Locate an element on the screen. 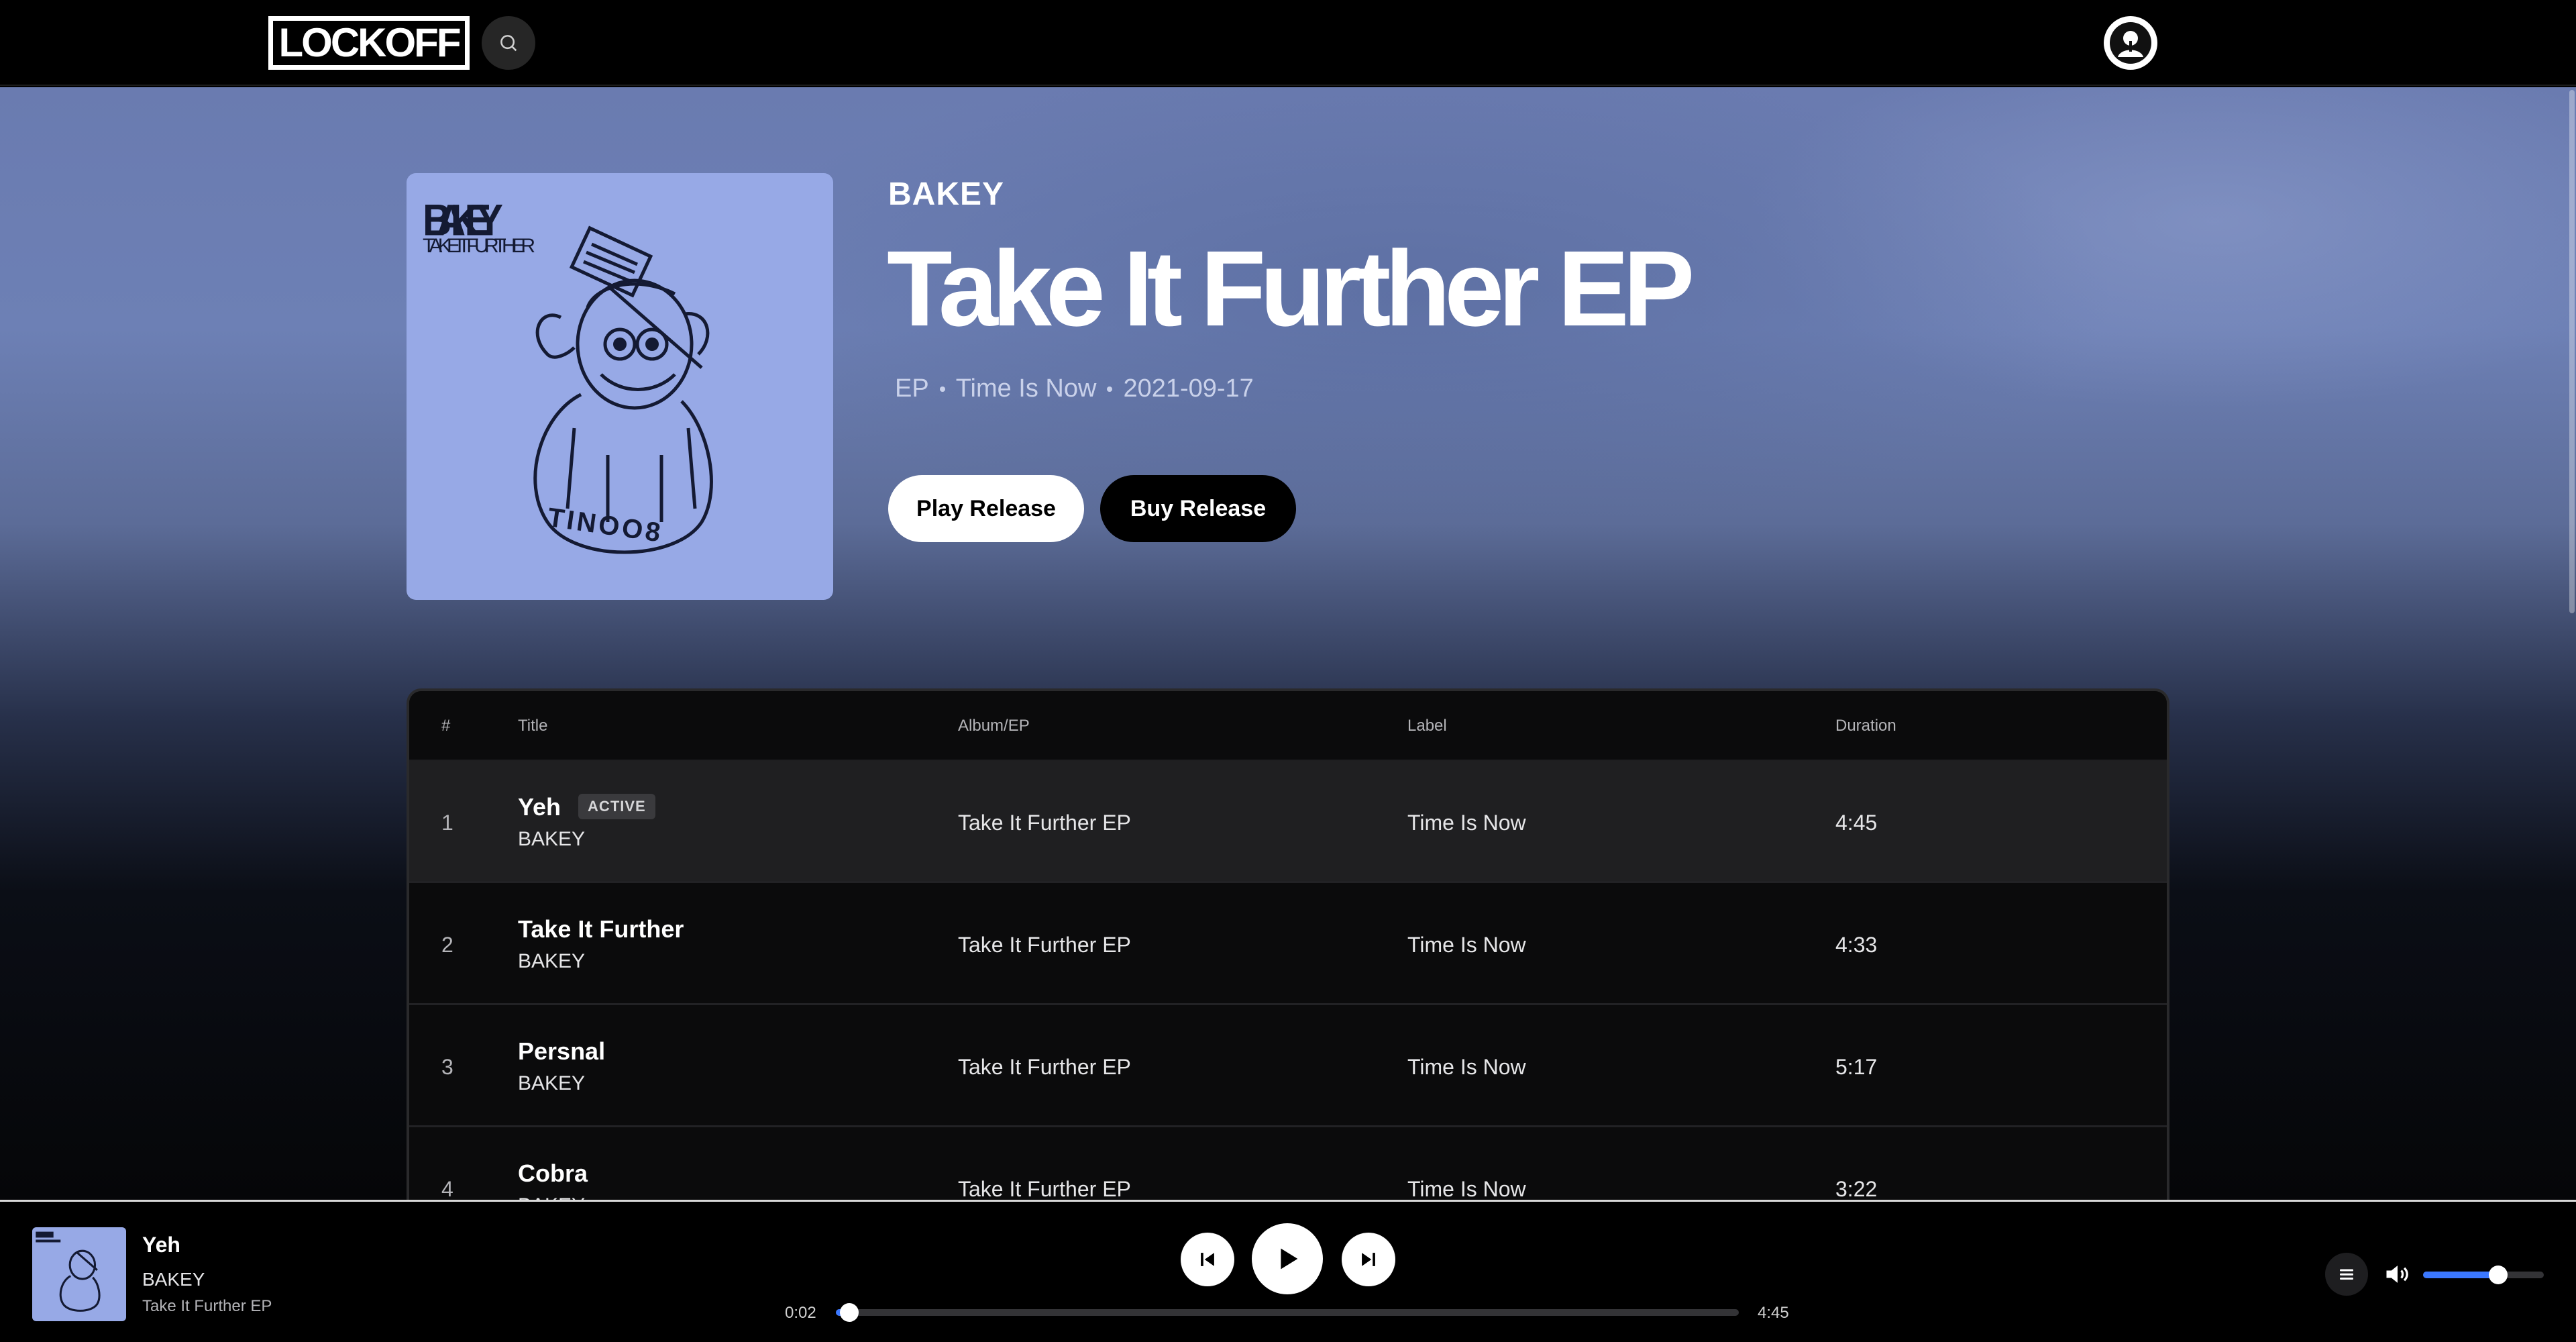 The width and height of the screenshot is (2576, 1342). track-table-header: # Title Album/EP Label Duration is located at coordinates (1288, 726).